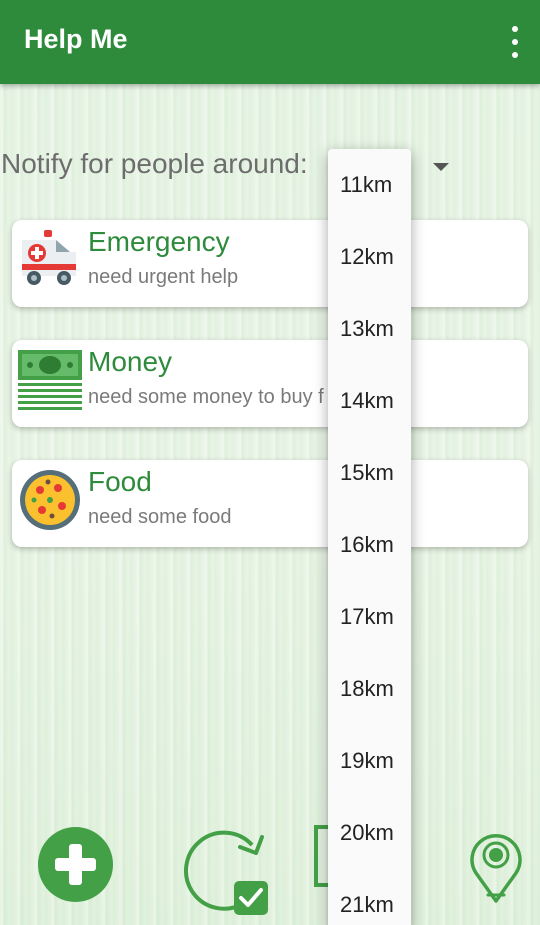 The width and height of the screenshot is (540, 925). I want to click on card-title: Food, so click(120, 481).